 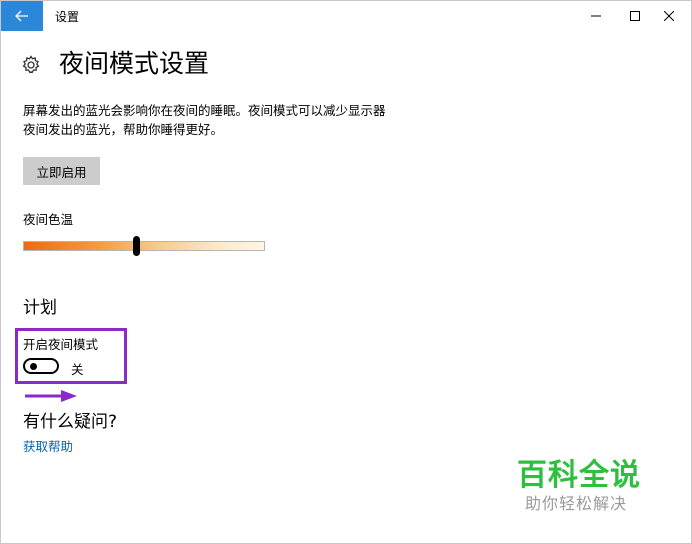 I want to click on close-icon, so click(x=669, y=16).